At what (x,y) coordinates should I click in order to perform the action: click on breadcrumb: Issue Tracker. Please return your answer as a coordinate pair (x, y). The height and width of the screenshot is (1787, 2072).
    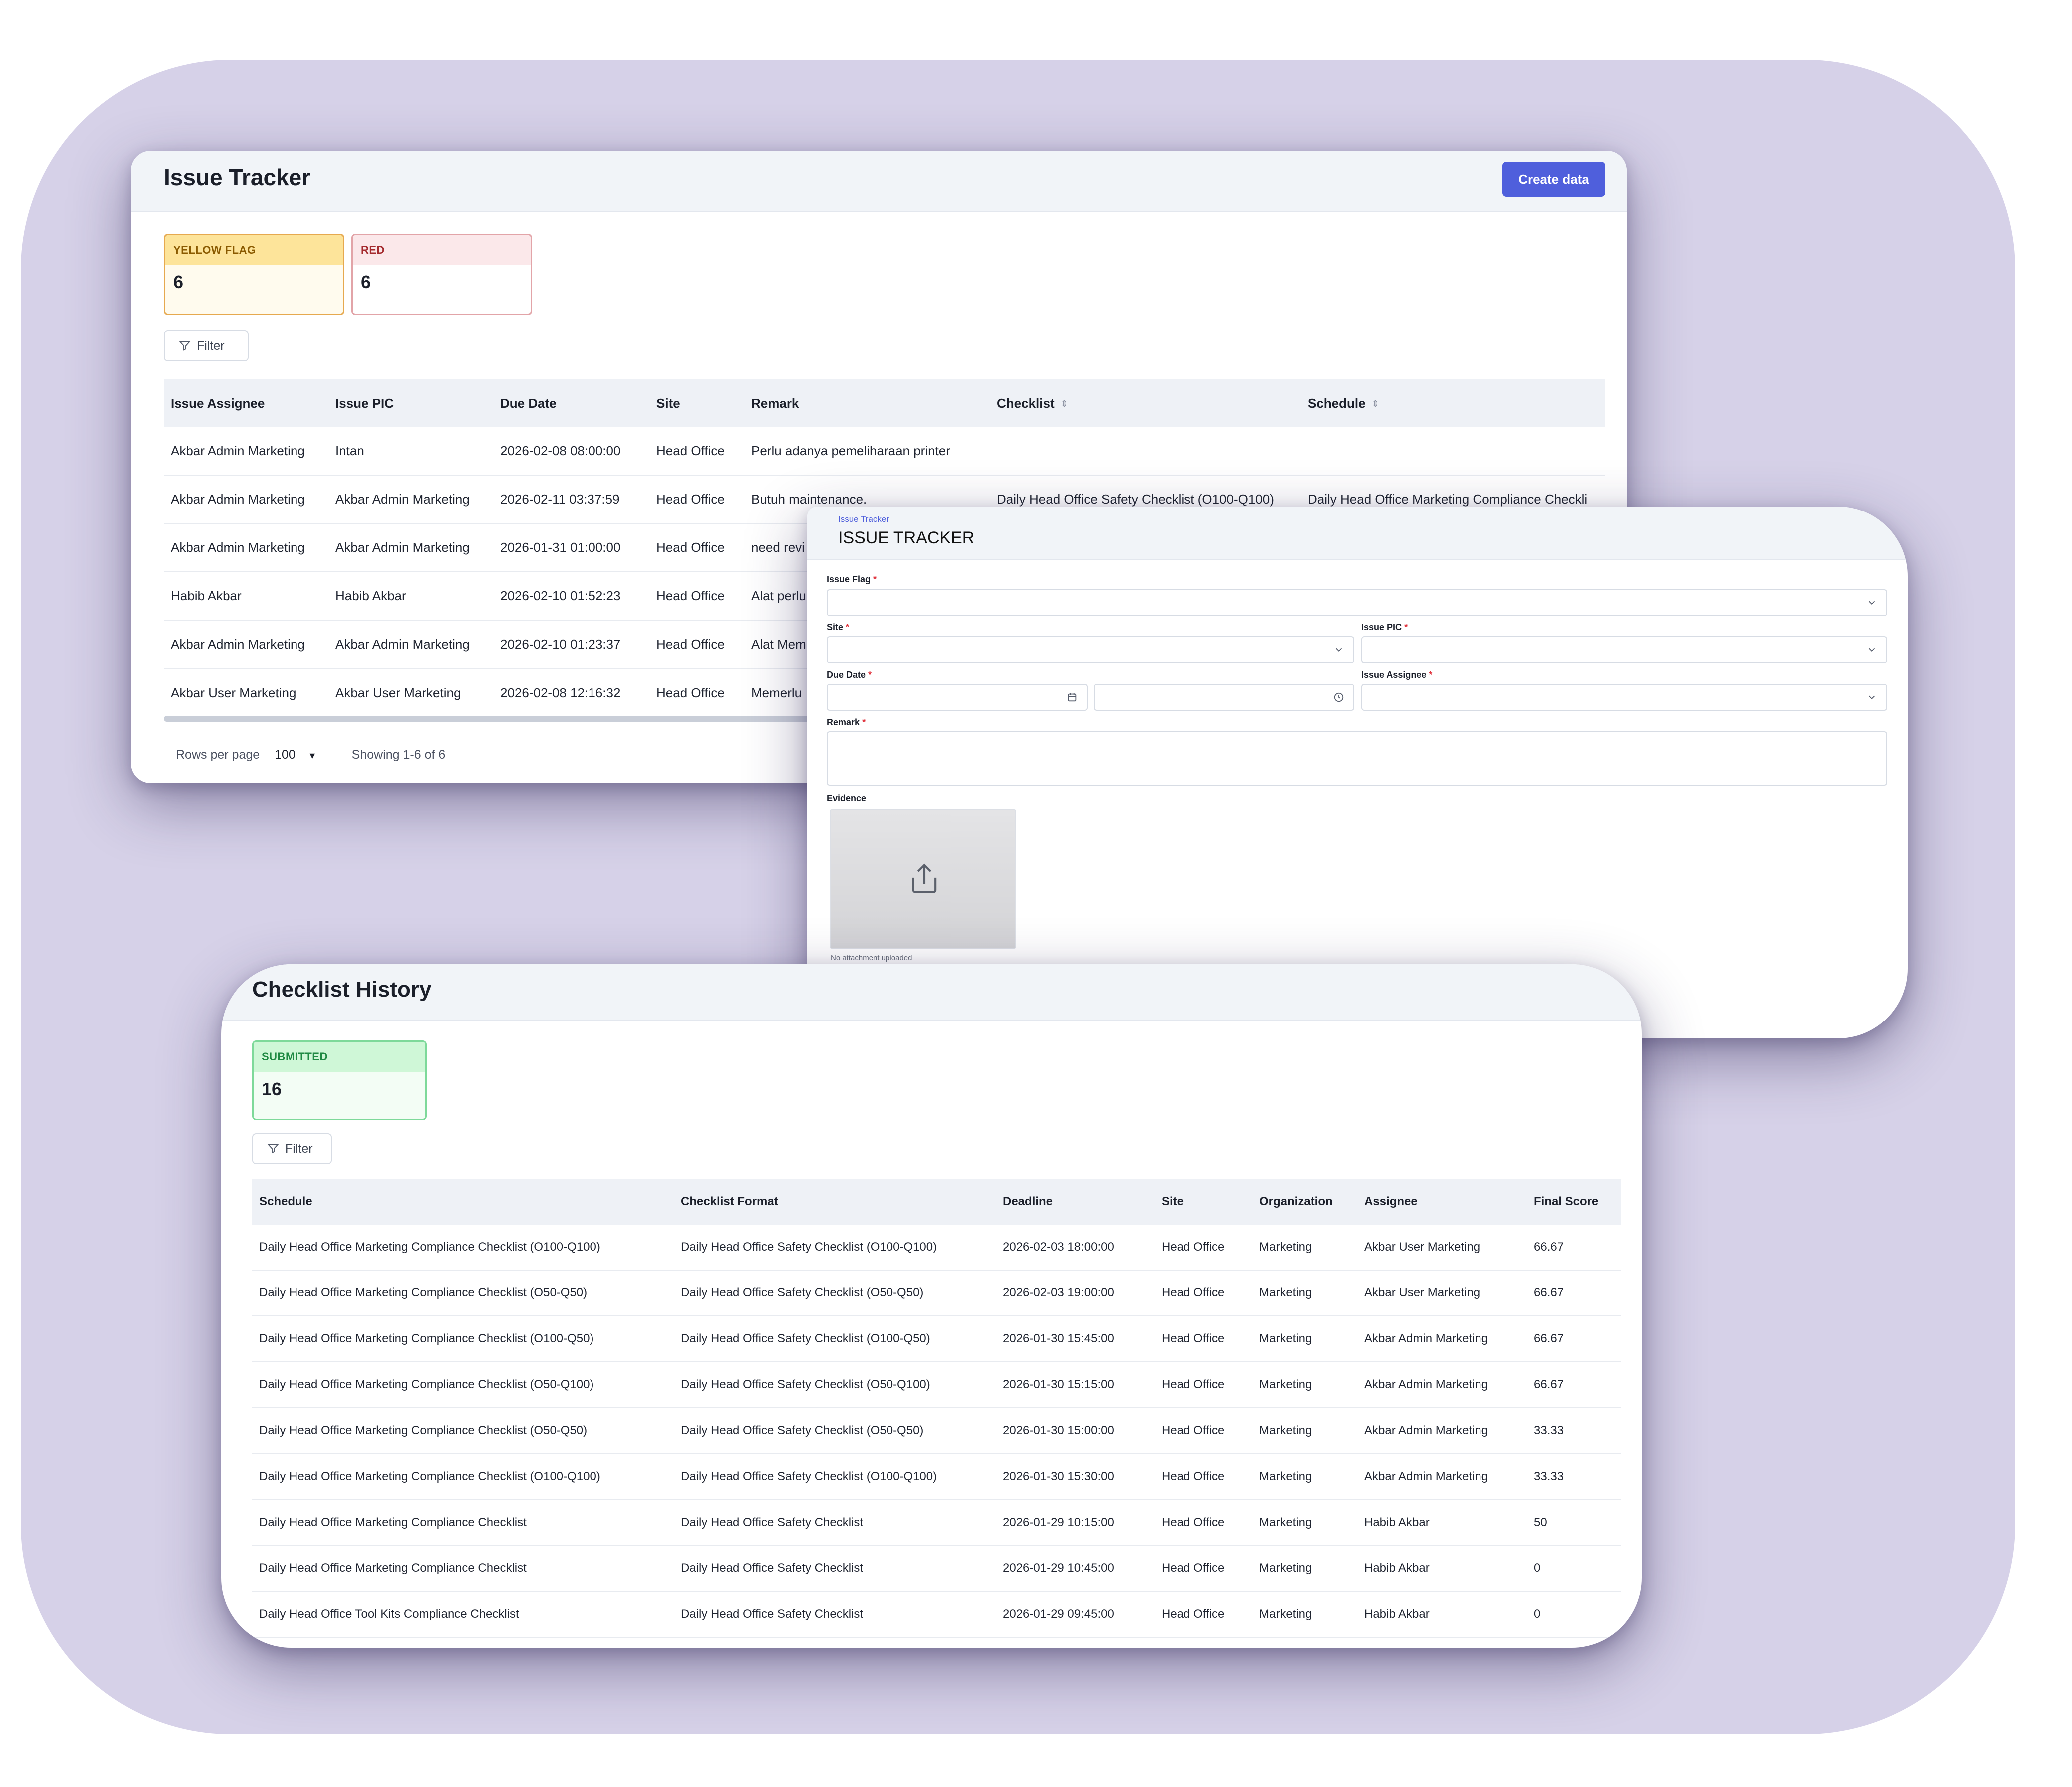
    Looking at the image, I should click on (864, 519).